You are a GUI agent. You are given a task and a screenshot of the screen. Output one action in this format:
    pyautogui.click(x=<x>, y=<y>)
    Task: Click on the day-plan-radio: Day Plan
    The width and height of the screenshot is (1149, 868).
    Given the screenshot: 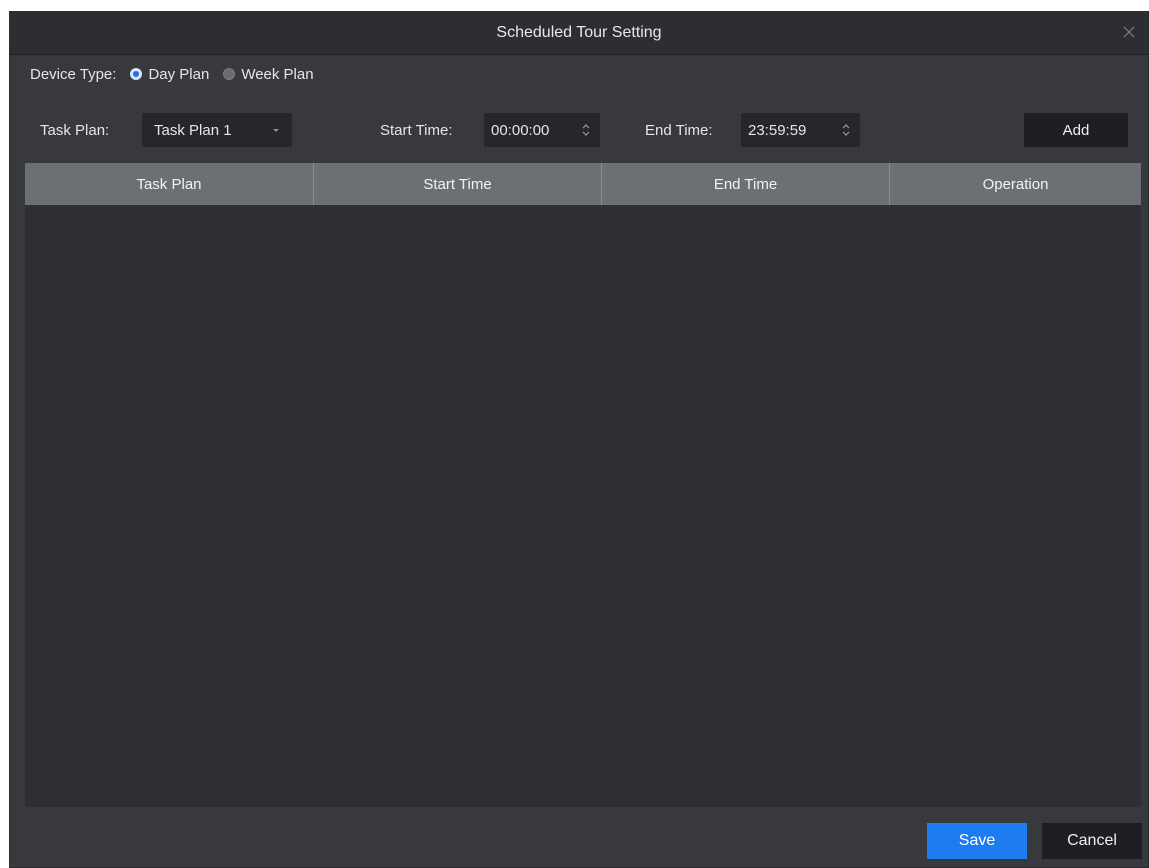 What is the action you would take?
    pyautogui.click(x=169, y=74)
    